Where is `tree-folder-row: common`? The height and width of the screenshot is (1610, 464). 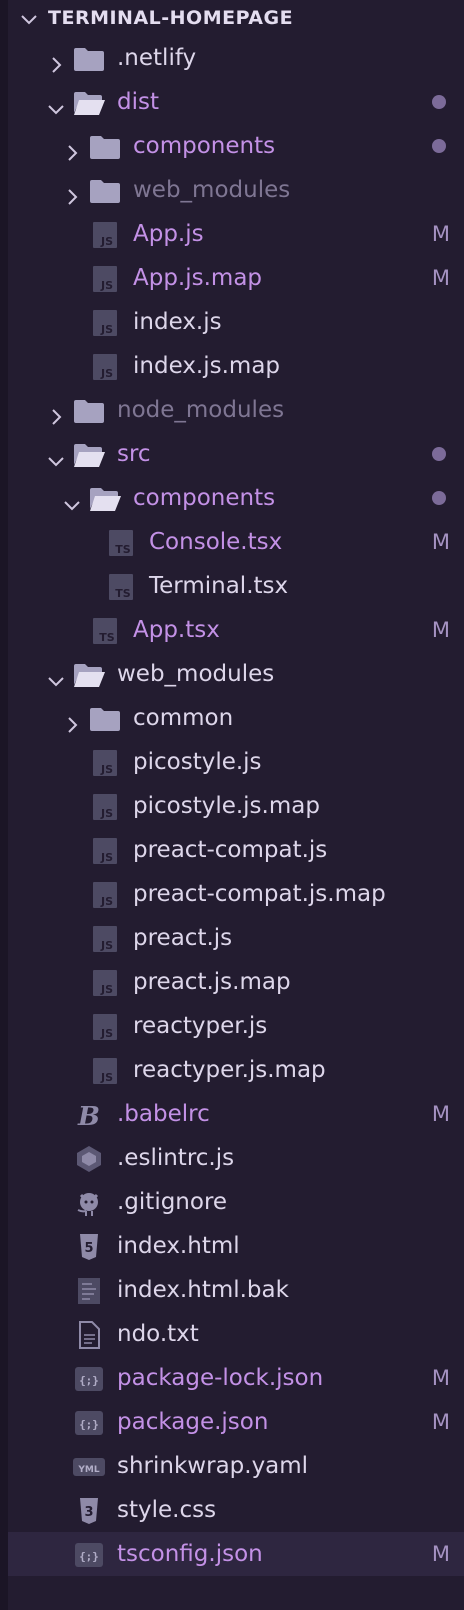
tree-folder-row: common is located at coordinates (236, 718).